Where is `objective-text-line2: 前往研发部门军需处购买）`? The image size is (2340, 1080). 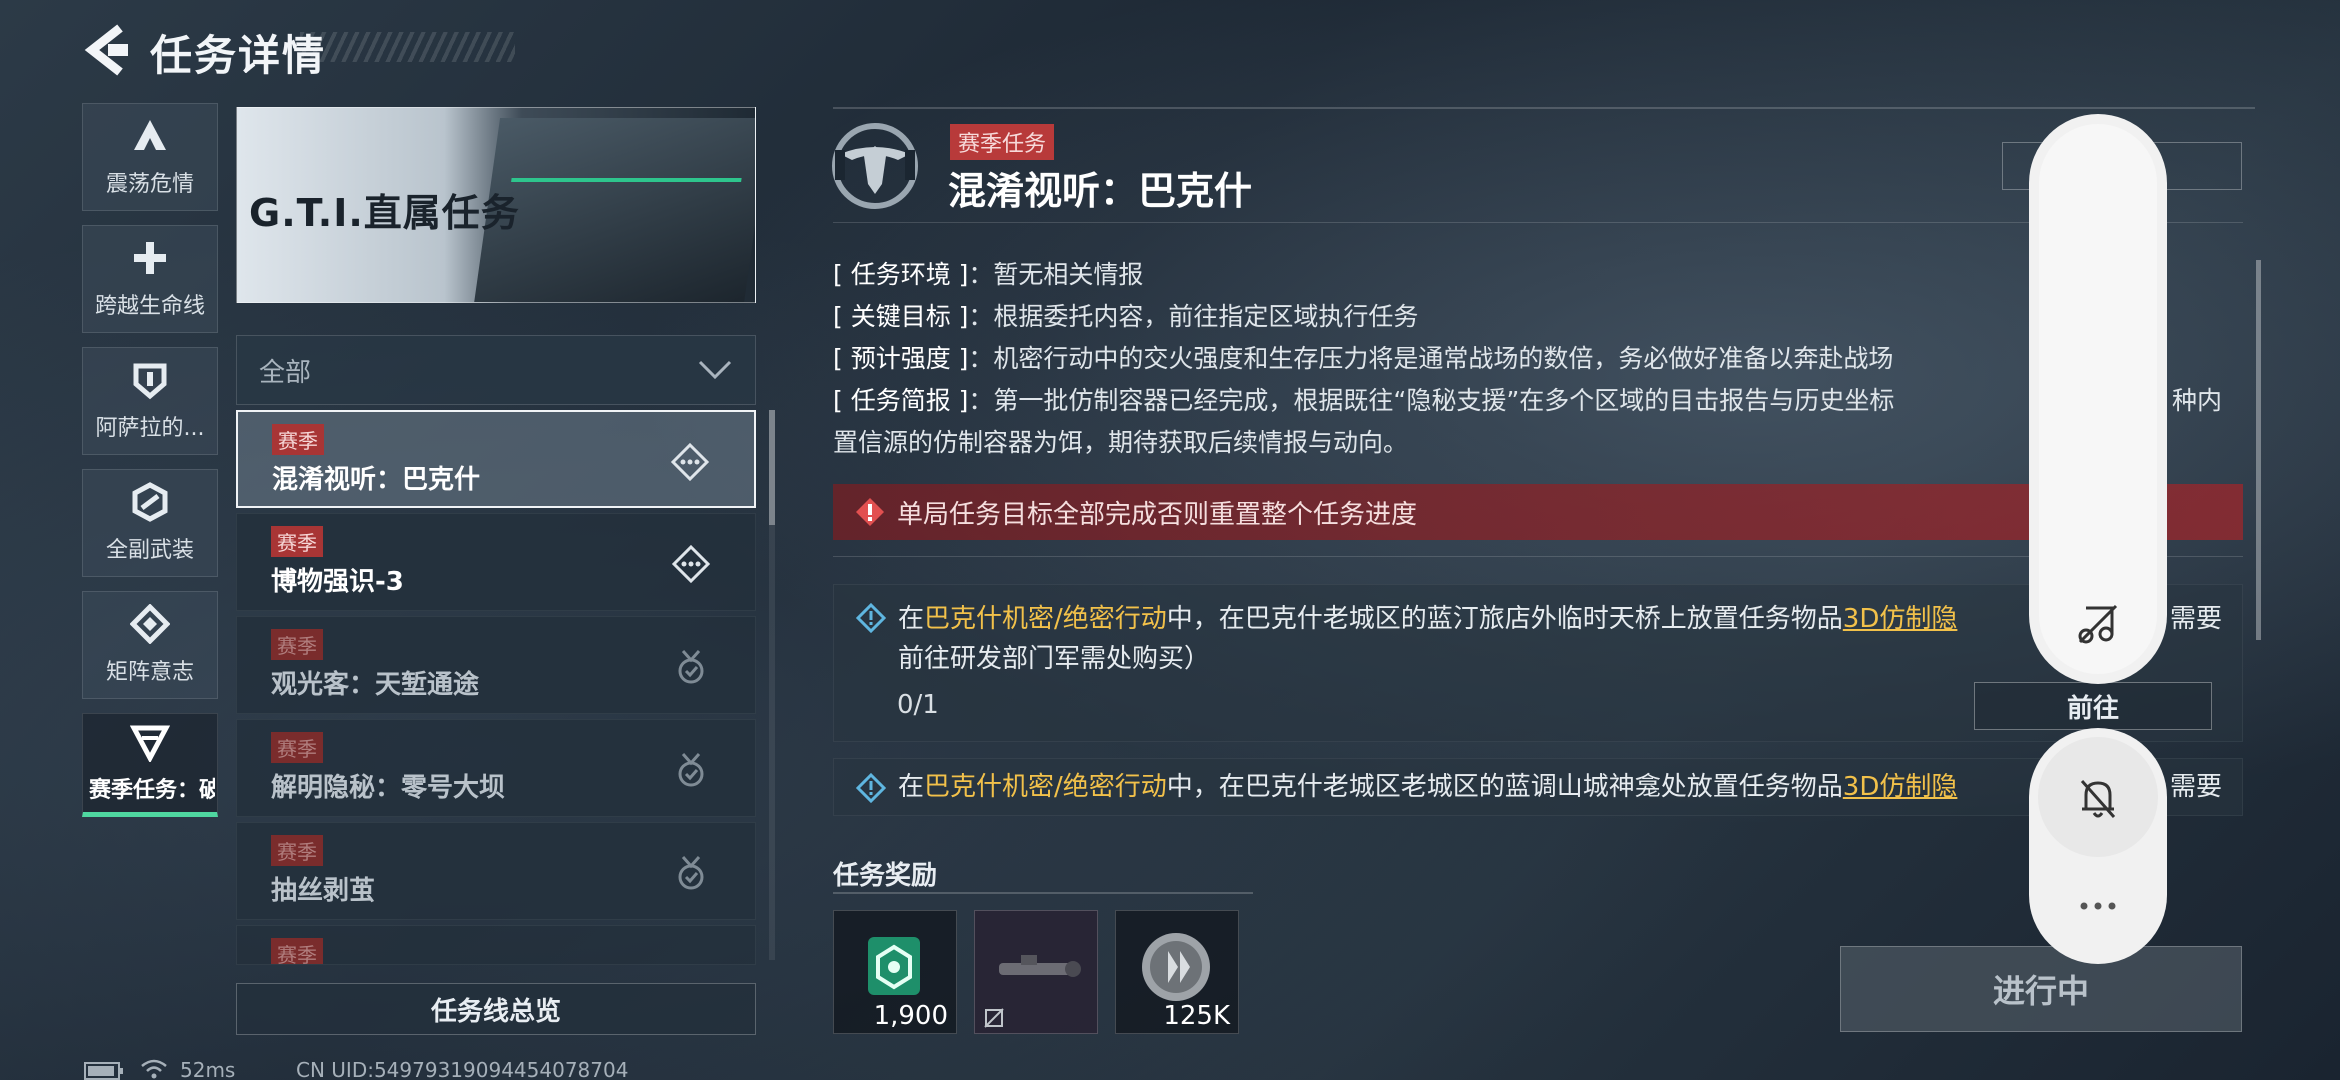 objective-text-line2: 前往研发部门军需处购买） is located at coordinates (1054, 659).